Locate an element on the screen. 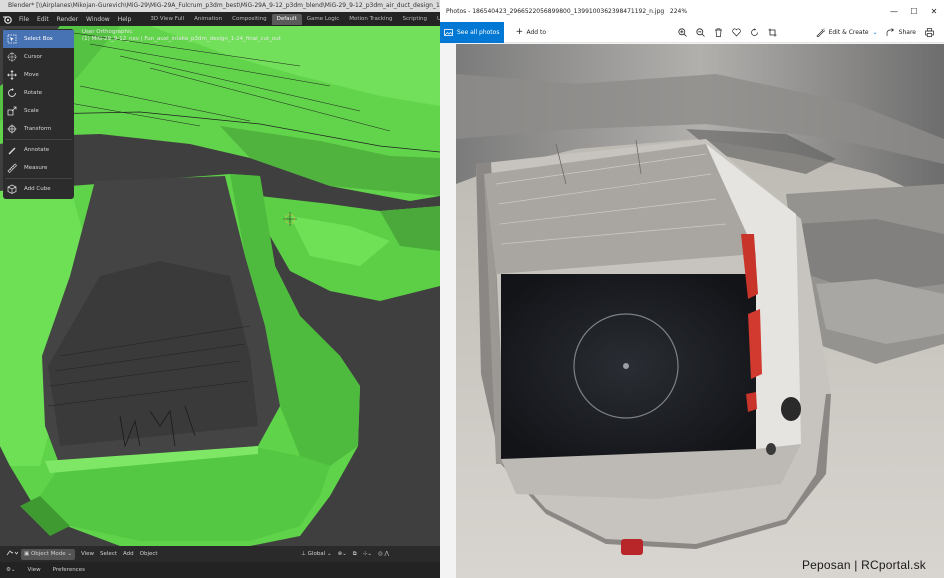 The image size is (944, 578). object-mode-icon: ▣ is located at coordinates (27, 553).